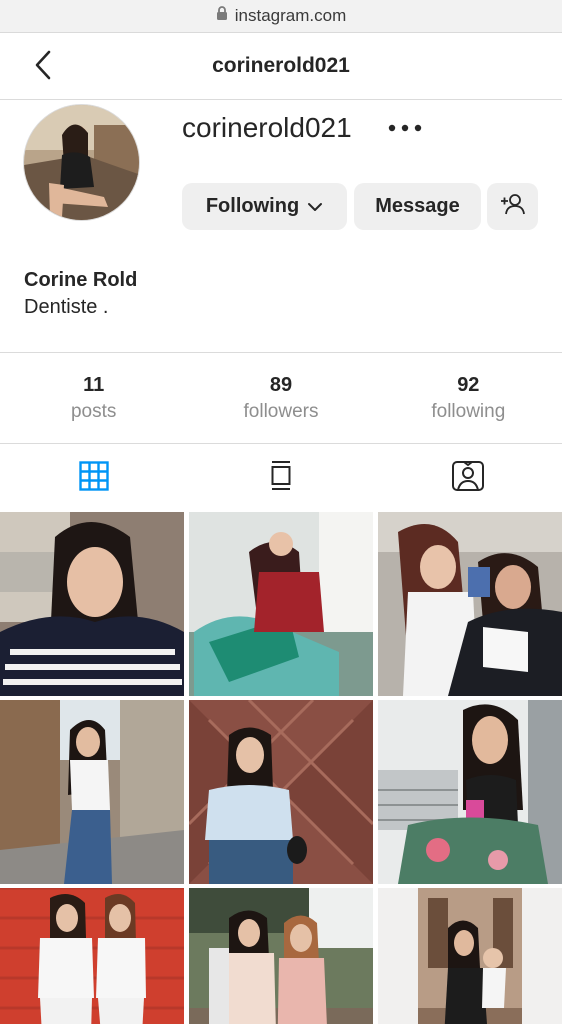  I want to click on more-horizontal-icon, so click(405, 128).